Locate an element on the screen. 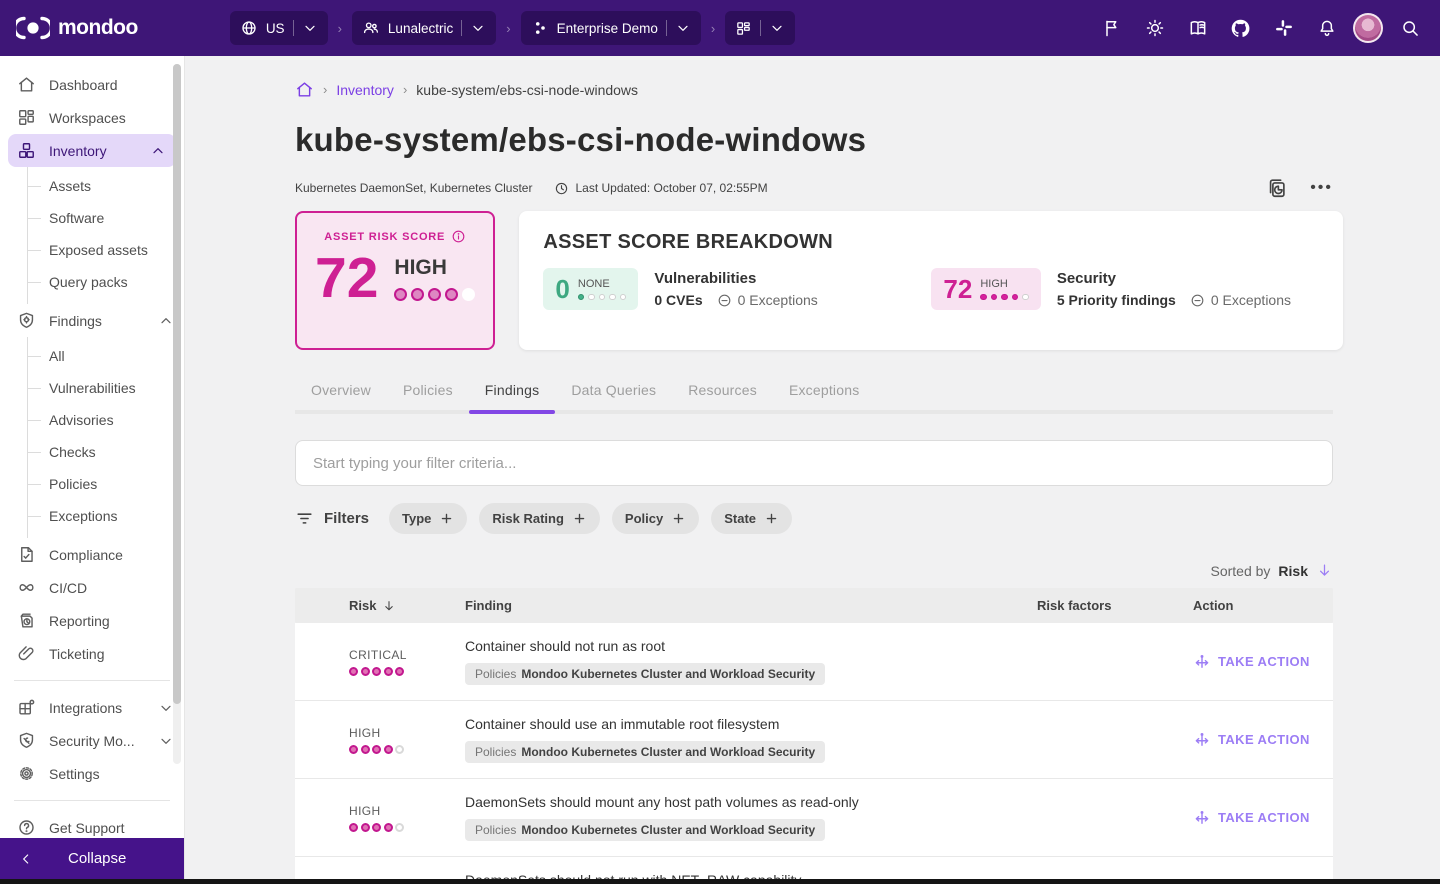  slack-button is located at coordinates (1283, 28).